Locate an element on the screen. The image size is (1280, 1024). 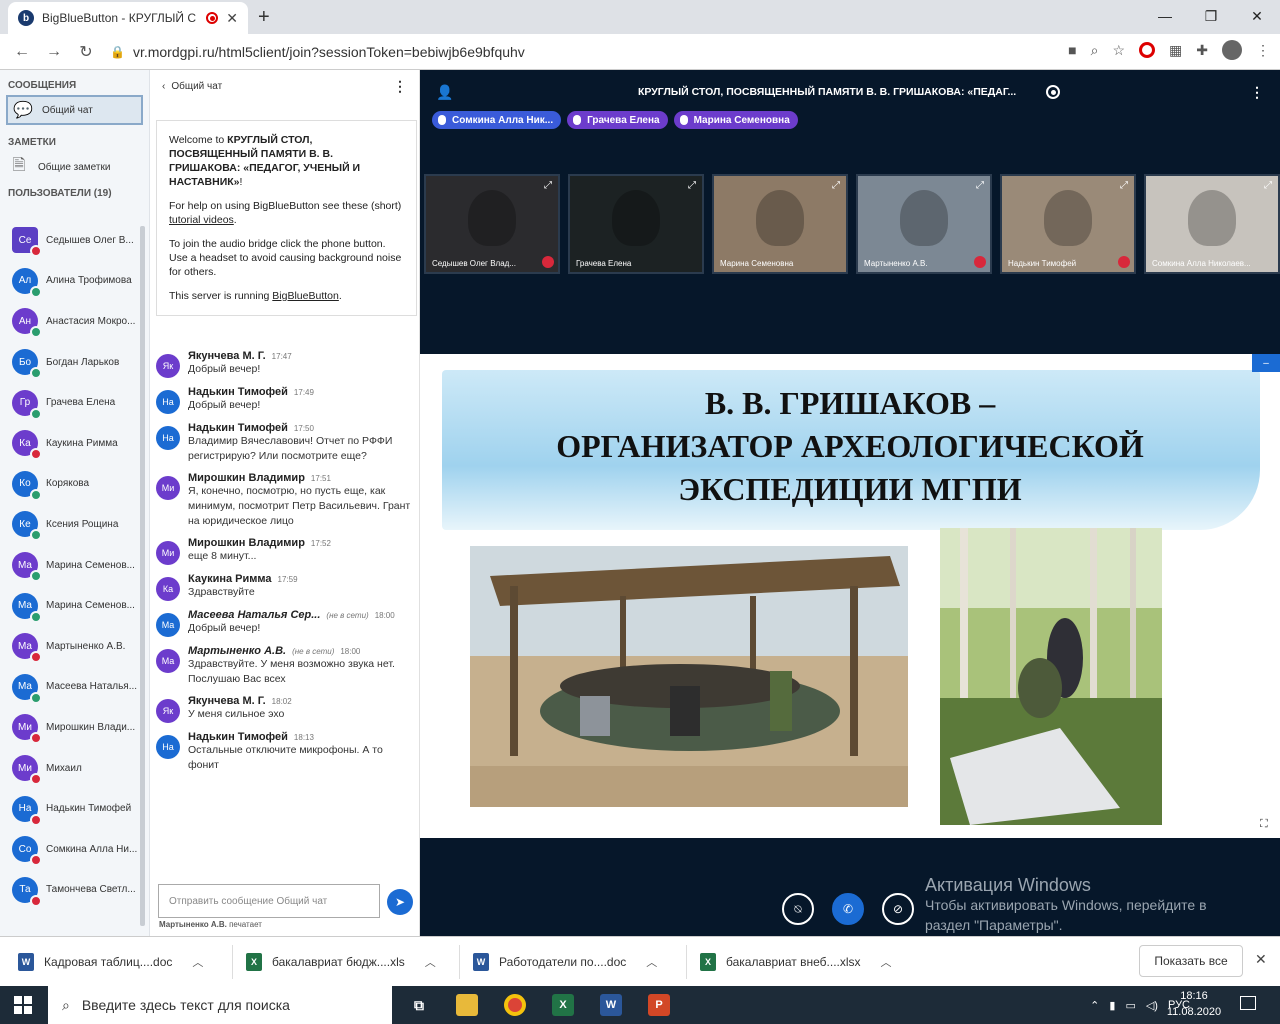
user-list-item: На Надькин Тимофей is located at coordinates (73, 808).